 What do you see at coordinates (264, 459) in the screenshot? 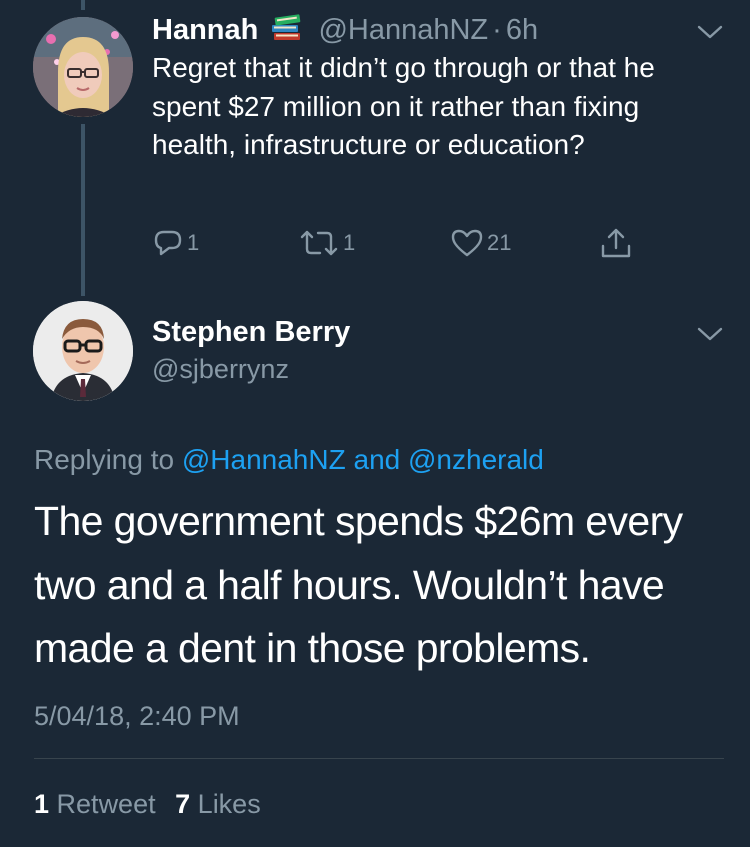
I see `replying-to-hannah-link: @HannahNZ` at bounding box center [264, 459].